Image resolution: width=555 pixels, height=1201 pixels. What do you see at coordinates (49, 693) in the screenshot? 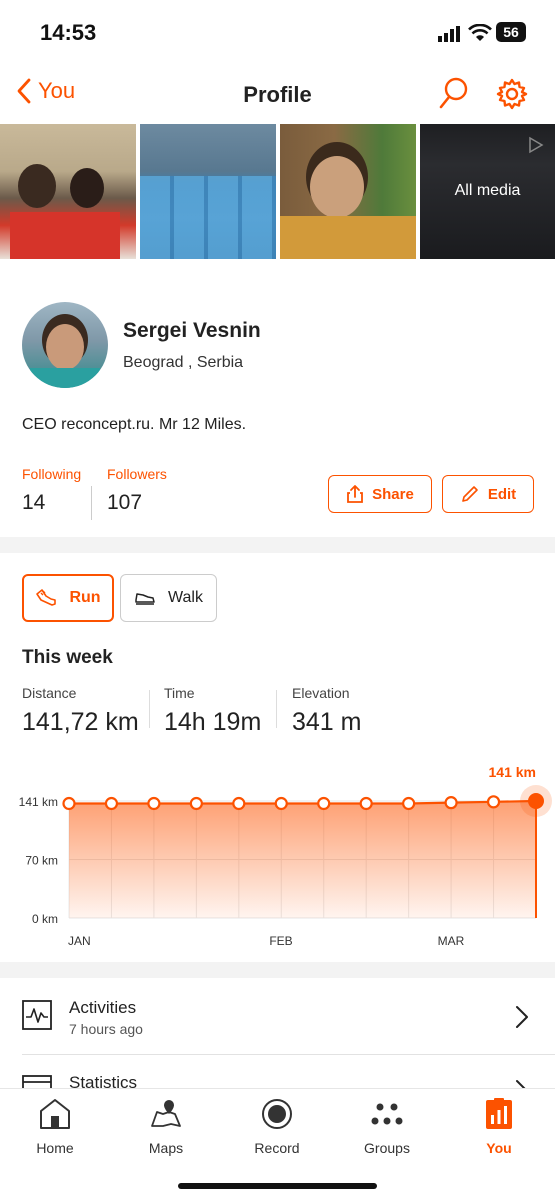
I see `distance-label: Distance` at bounding box center [49, 693].